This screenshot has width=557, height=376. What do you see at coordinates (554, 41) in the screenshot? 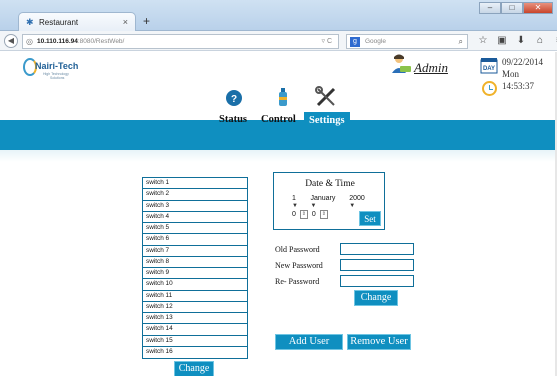
I see `menu-icon: ≡` at bounding box center [554, 41].